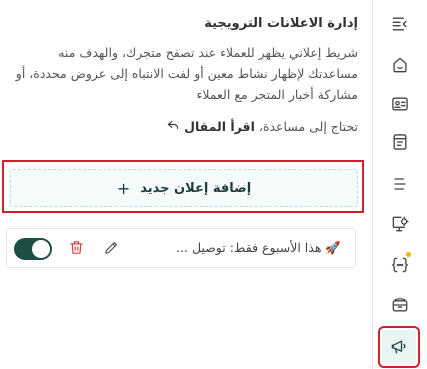 The image size is (427, 369). What do you see at coordinates (41, 249) in the screenshot?
I see `toggle-knob` at bounding box center [41, 249].